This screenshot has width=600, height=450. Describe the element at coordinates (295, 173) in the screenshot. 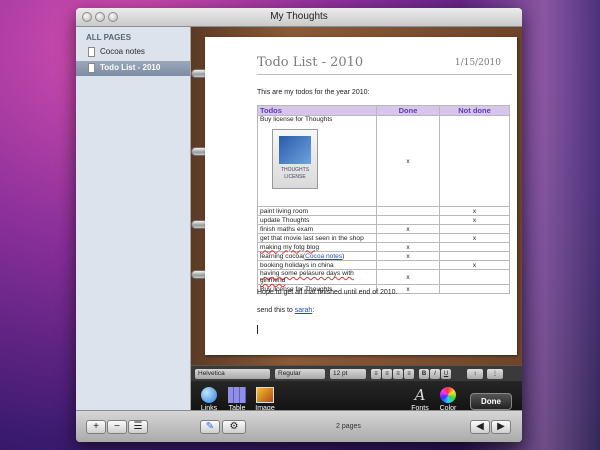

I see `license-image-label: THOUGHTS LICENSE` at that location.